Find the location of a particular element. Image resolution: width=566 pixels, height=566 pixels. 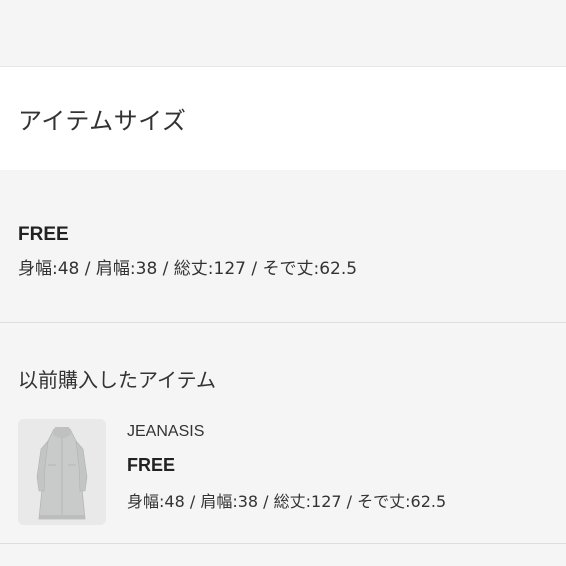

size-name: FREE is located at coordinates (43, 234).